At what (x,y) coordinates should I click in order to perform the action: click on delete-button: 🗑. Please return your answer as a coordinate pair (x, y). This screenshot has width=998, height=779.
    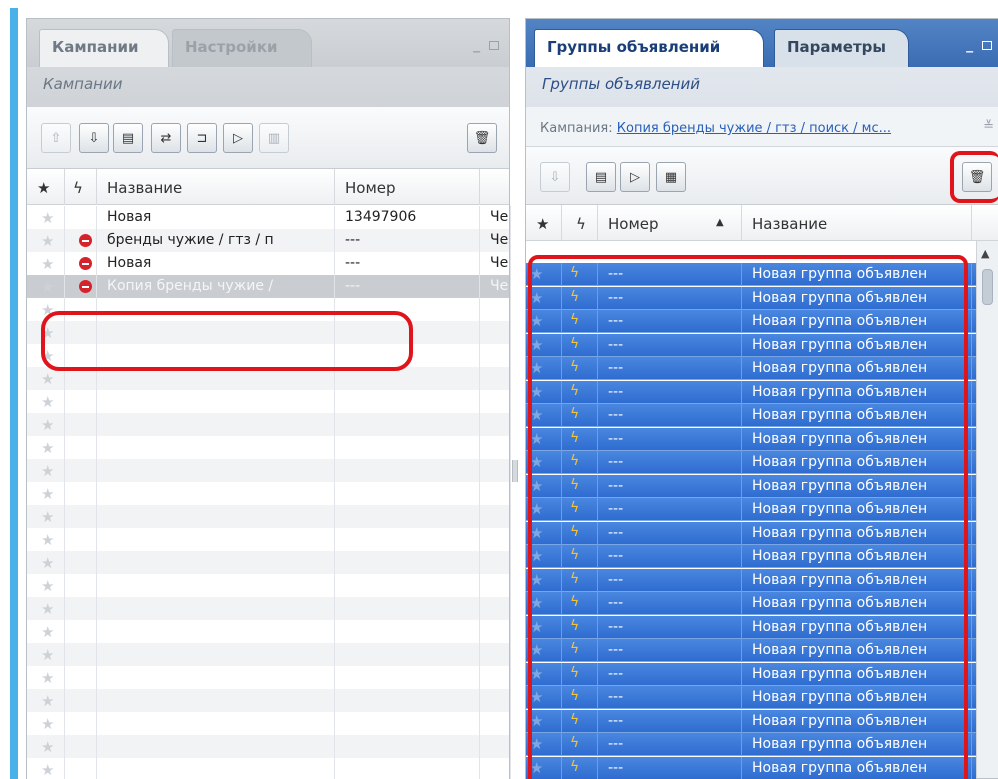
    Looking at the image, I should click on (482, 138).